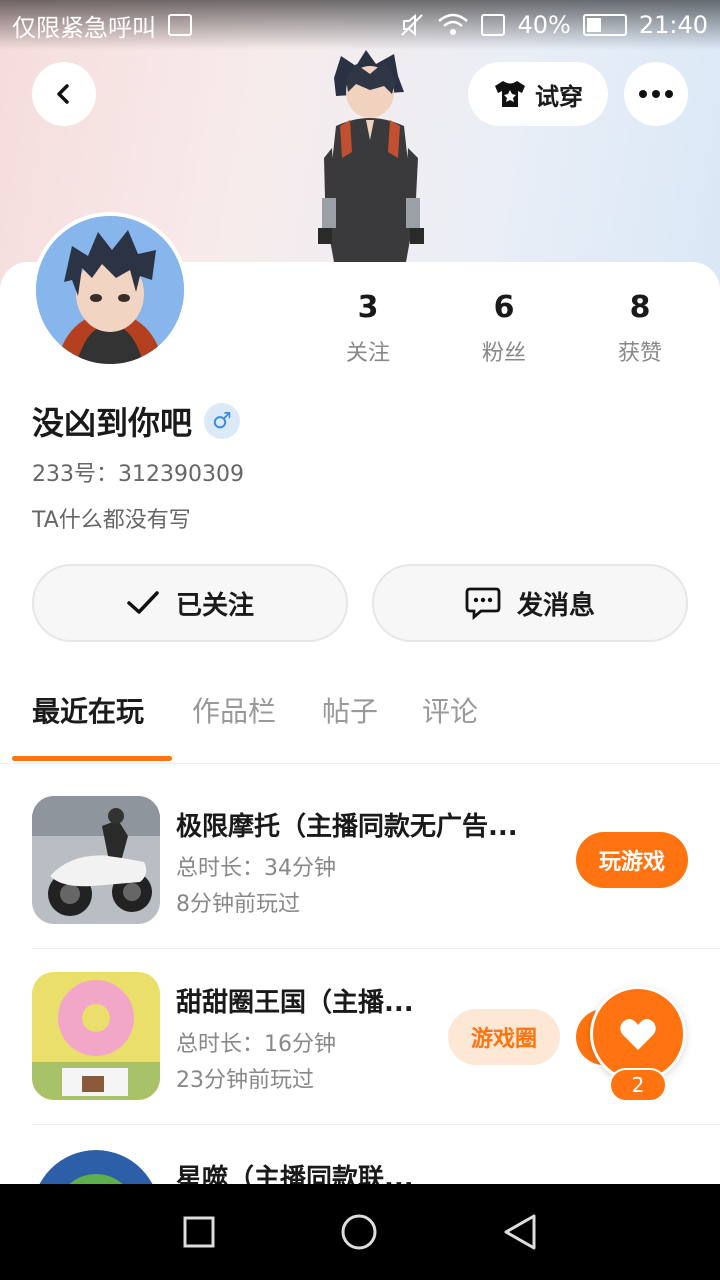 This screenshot has height=1280, width=720. What do you see at coordinates (350, 710) in the screenshot?
I see `tab-posts: 帖子` at bounding box center [350, 710].